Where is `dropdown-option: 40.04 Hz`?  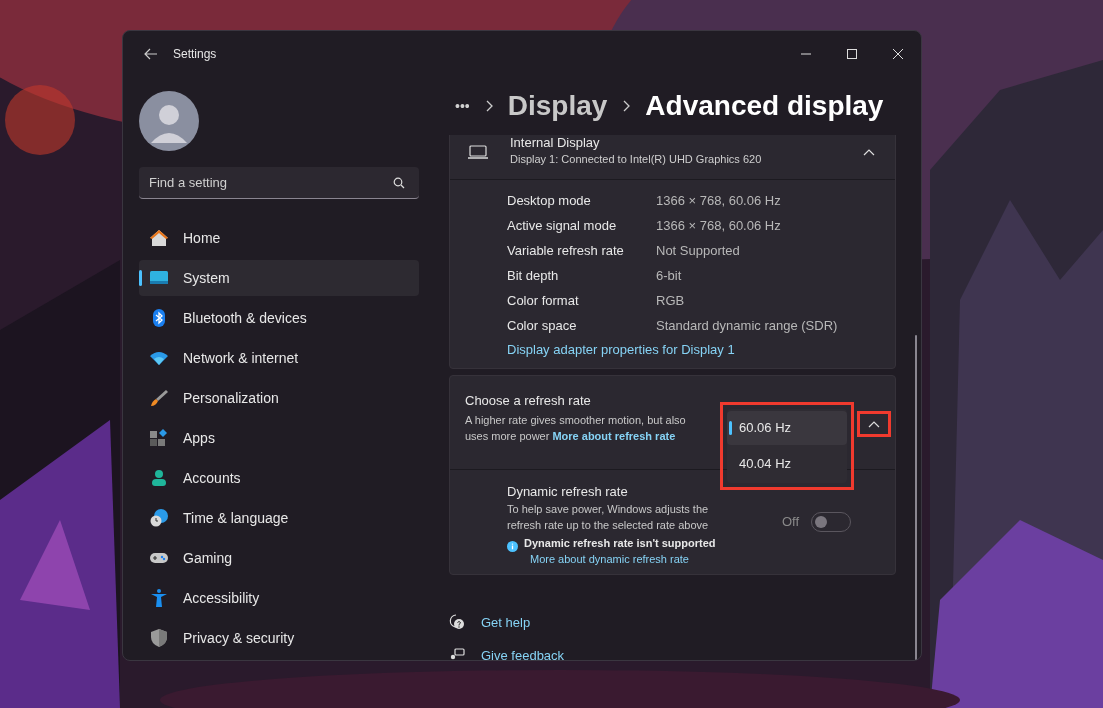 dropdown-option: 40.04 Hz is located at coordinates (787, 463).